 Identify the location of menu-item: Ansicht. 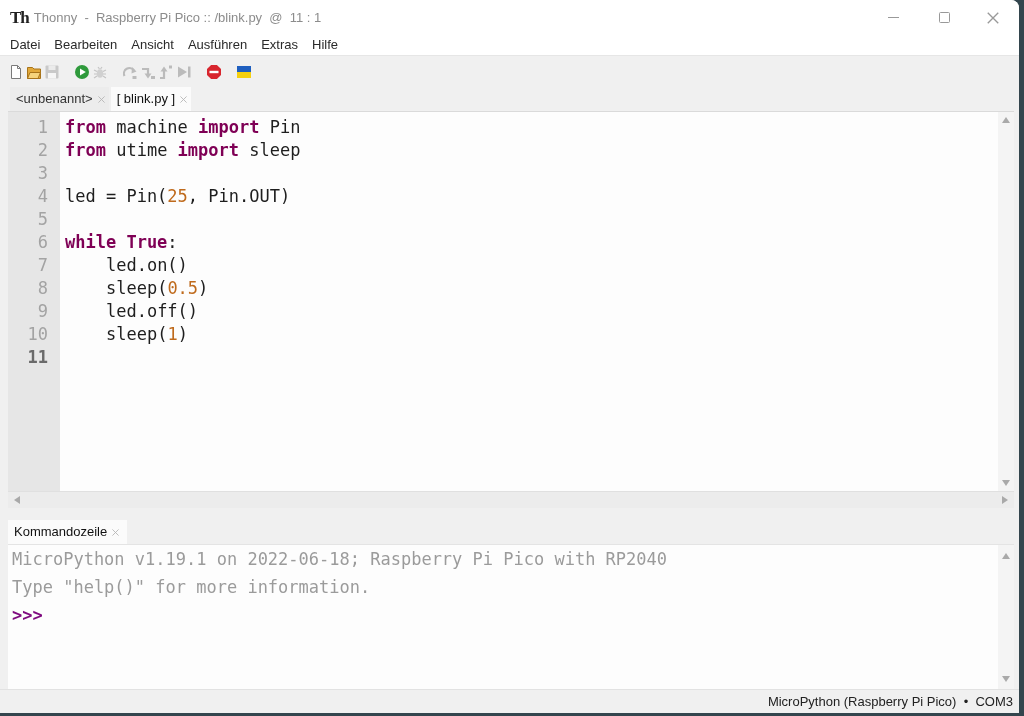
(152, 45).